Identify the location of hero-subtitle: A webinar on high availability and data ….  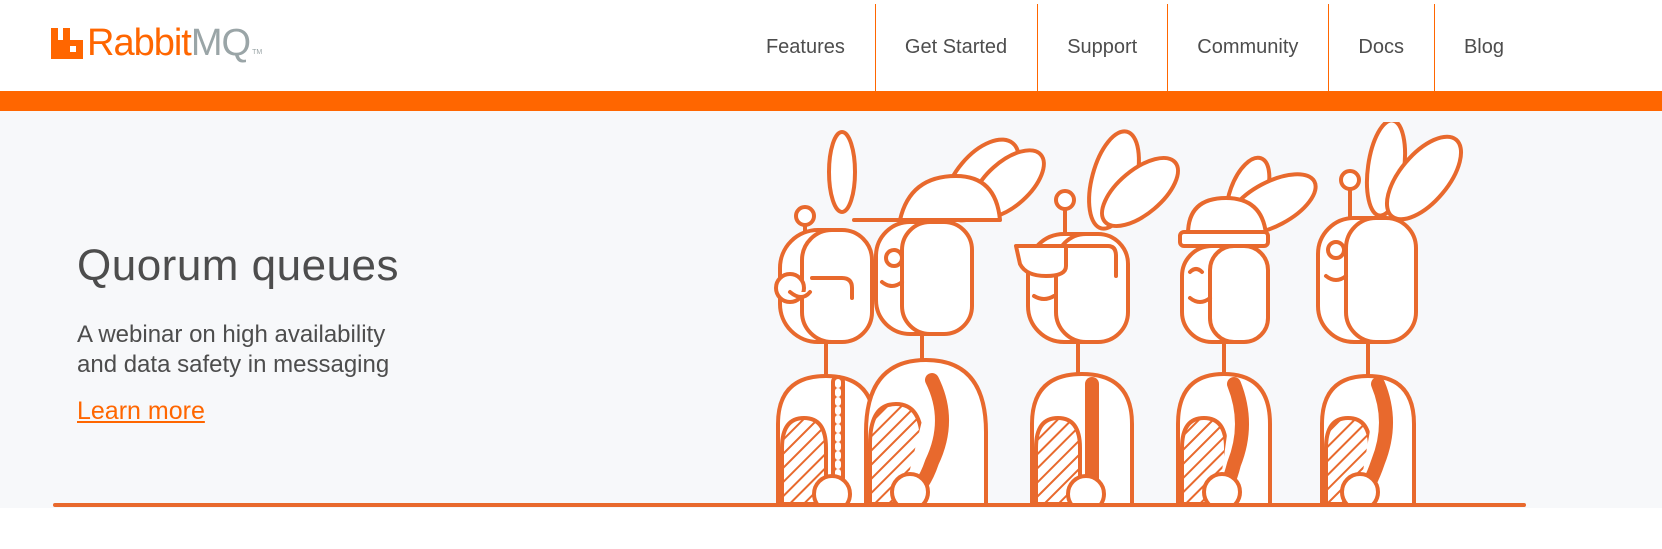
(267, 350).